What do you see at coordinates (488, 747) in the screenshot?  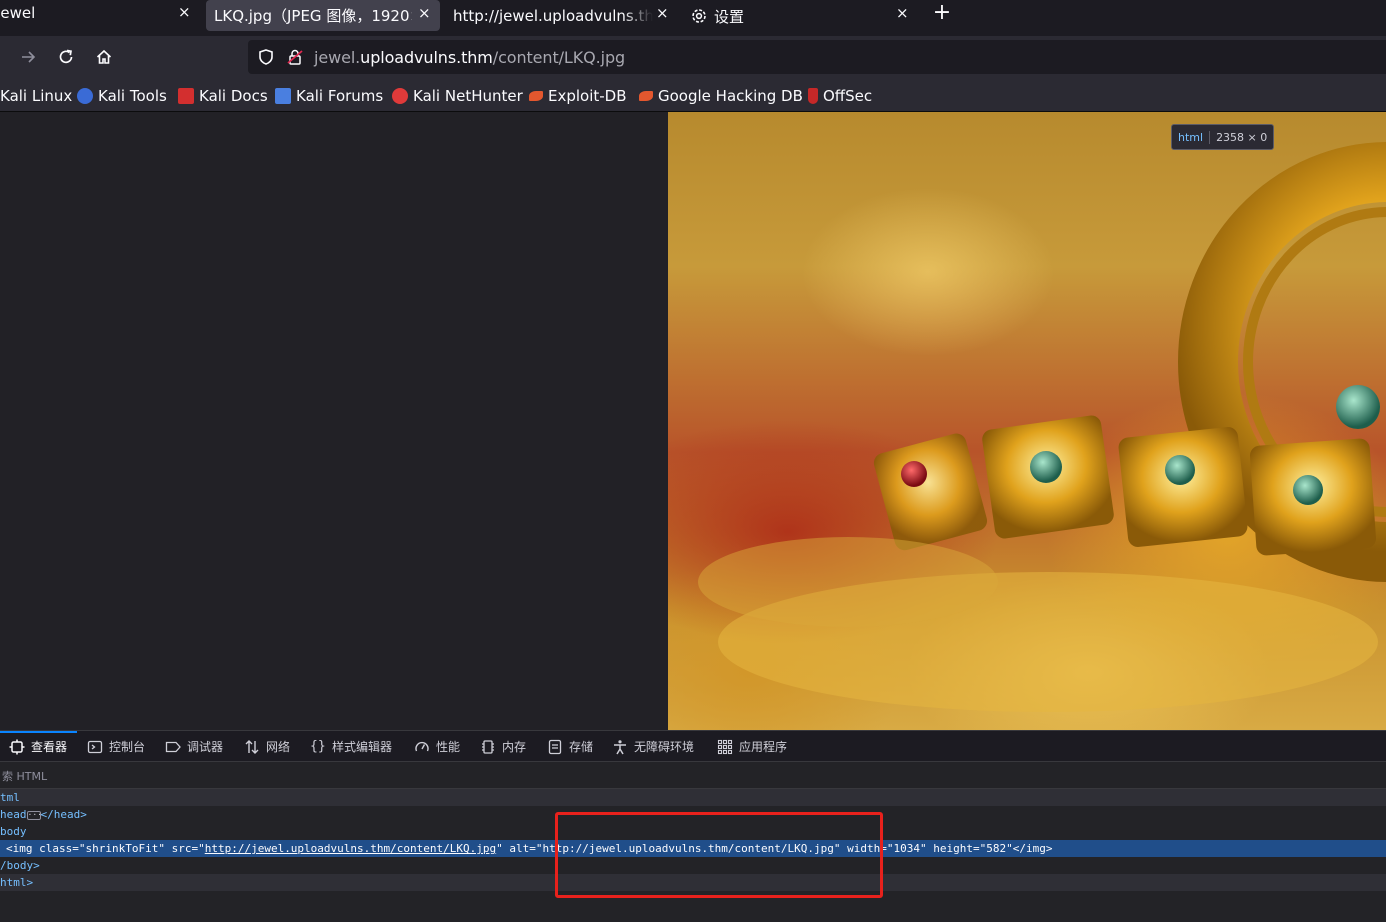 I see `memory-icon` at bounding box center [488, 747].